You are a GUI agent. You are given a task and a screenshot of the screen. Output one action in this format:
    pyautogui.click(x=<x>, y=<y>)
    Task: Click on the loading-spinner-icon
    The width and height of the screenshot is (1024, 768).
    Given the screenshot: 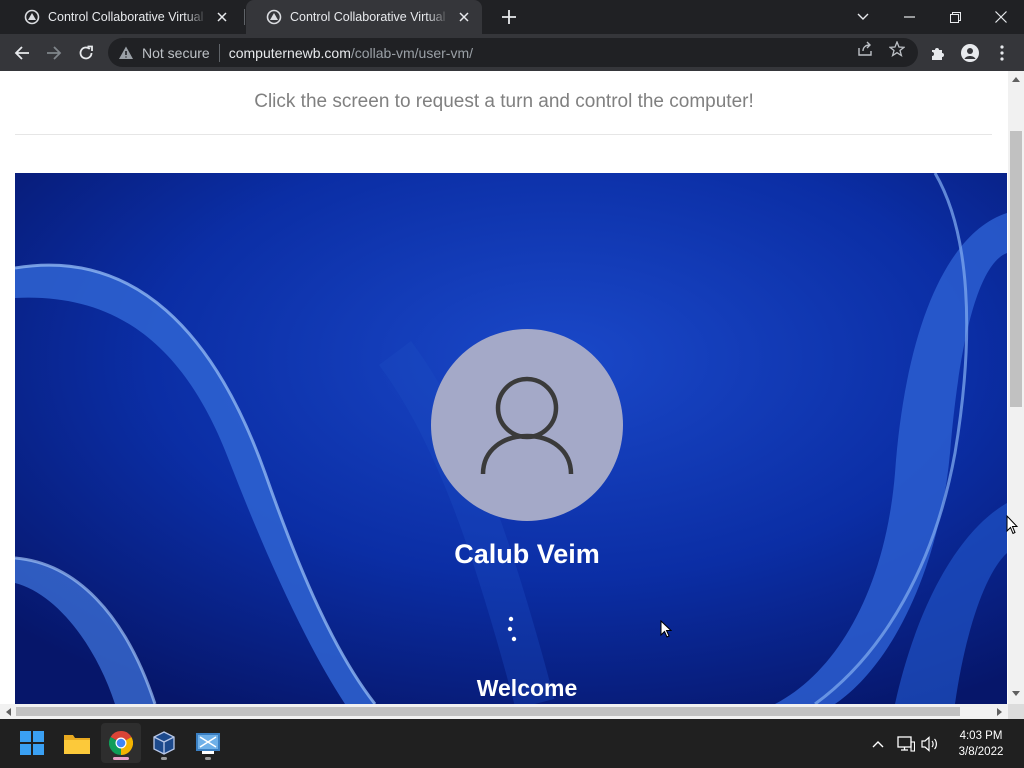 What is the action you would take?
    pyautogui.click(x=512, y=629)
    